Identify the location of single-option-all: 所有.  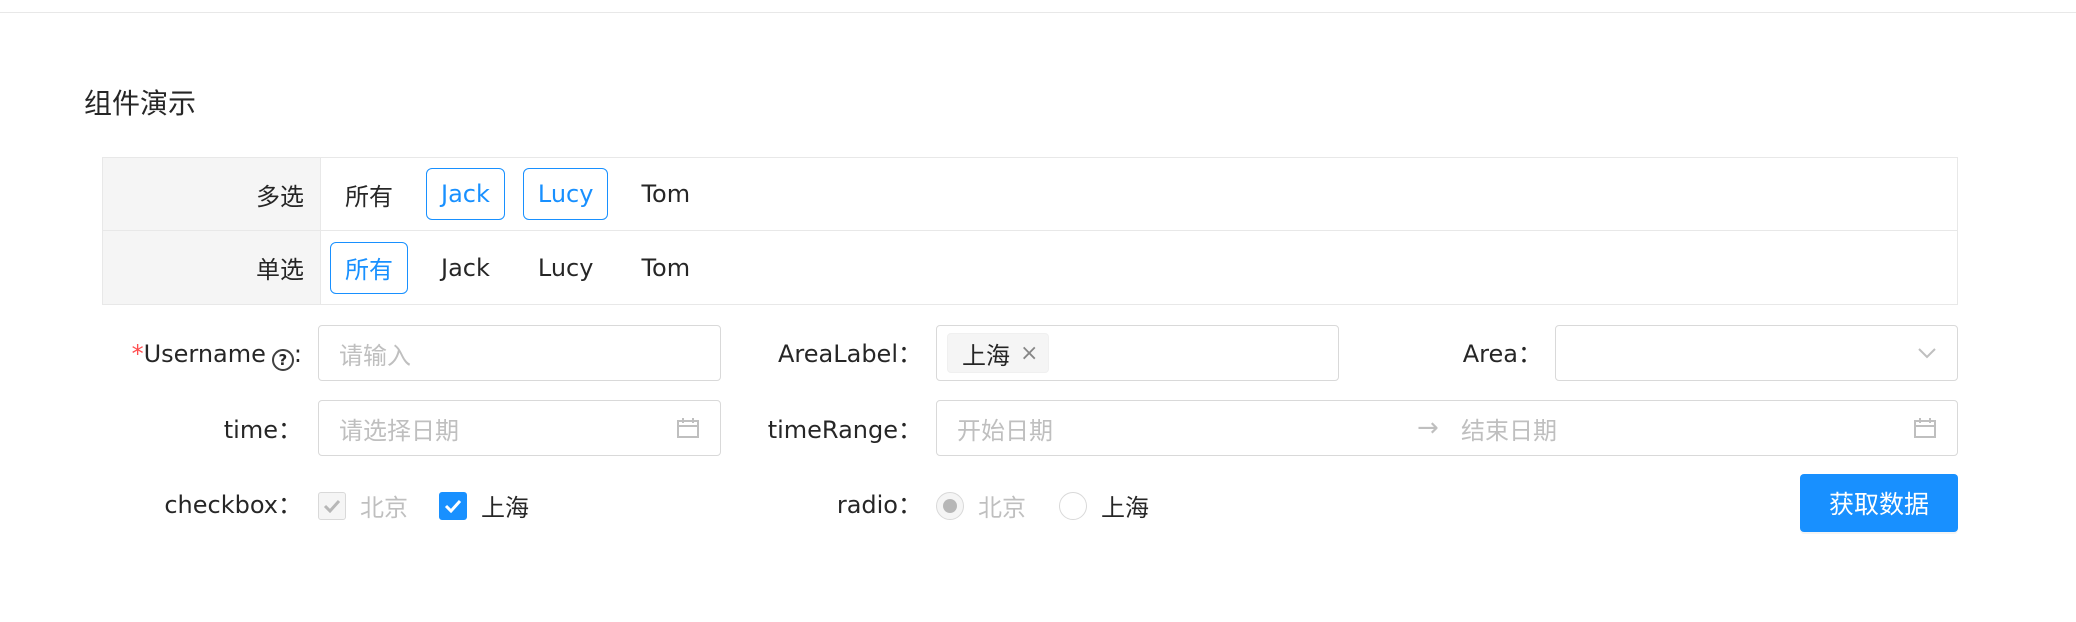
(369, 267).